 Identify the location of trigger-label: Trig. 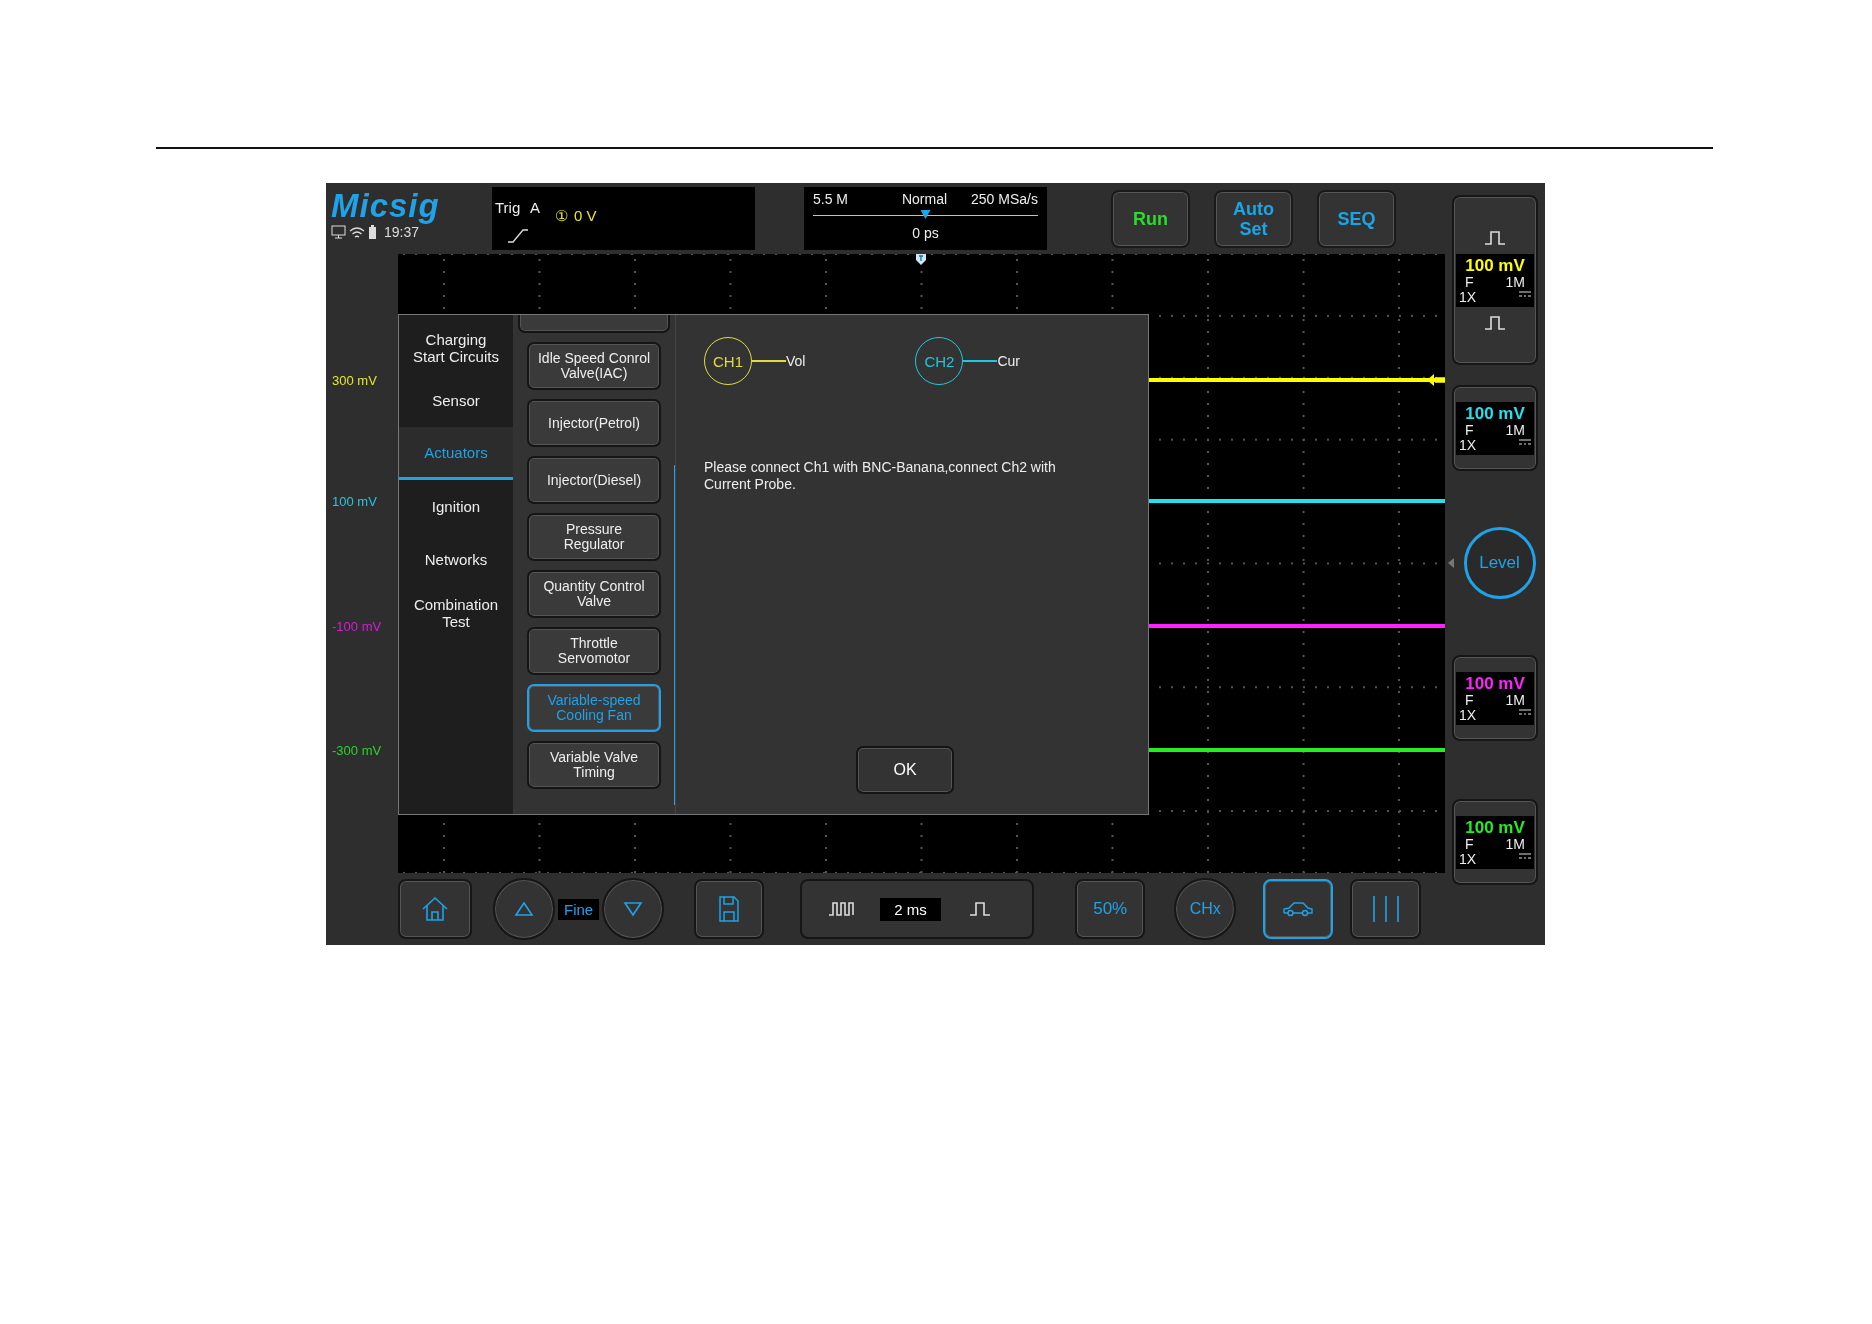
(508, 207).